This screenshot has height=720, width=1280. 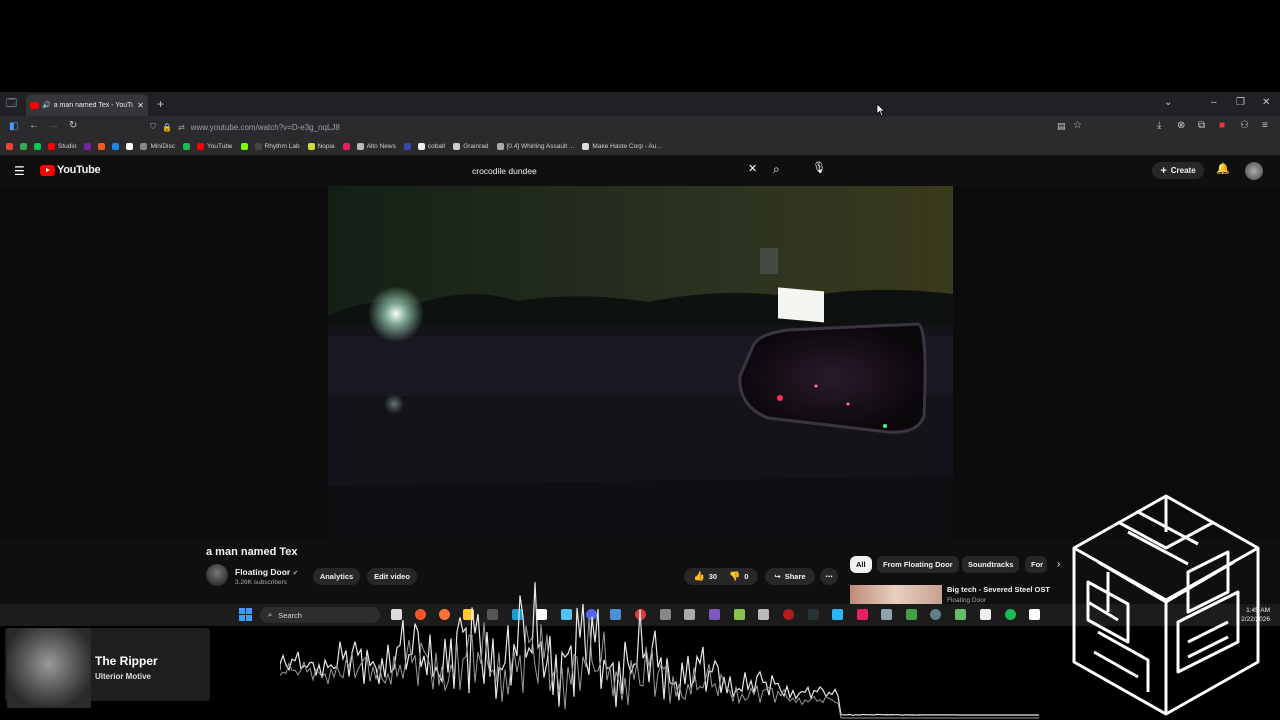 What do you see at coordinates (79, 170) in the screenshot?
I see `youtube-logo-text: YouTube` at bounding box center [79, 170].